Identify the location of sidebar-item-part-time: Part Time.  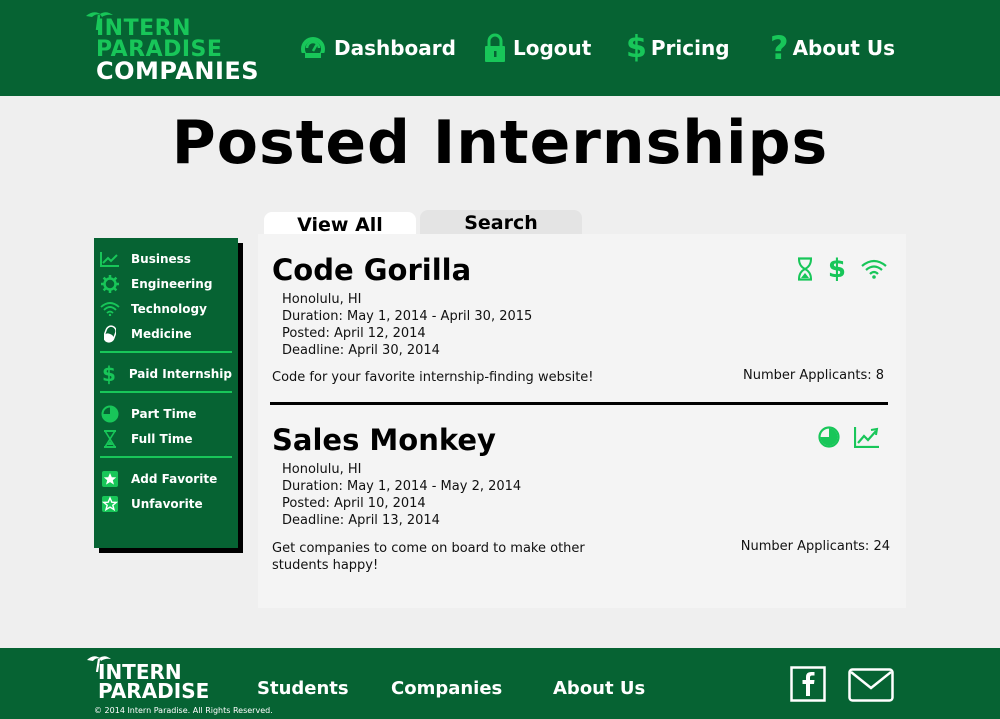
(166, 413).